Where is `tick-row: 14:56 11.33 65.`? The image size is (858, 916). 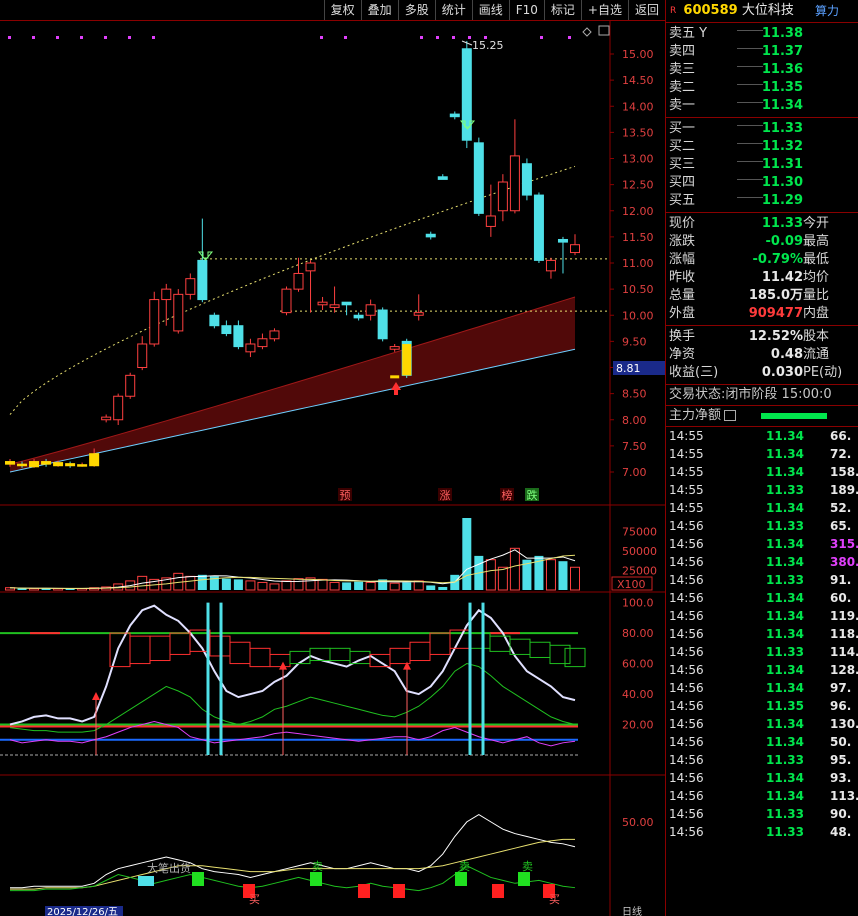 tick-row: 14:56 11.33 65. is located at coordinates (760, 526).